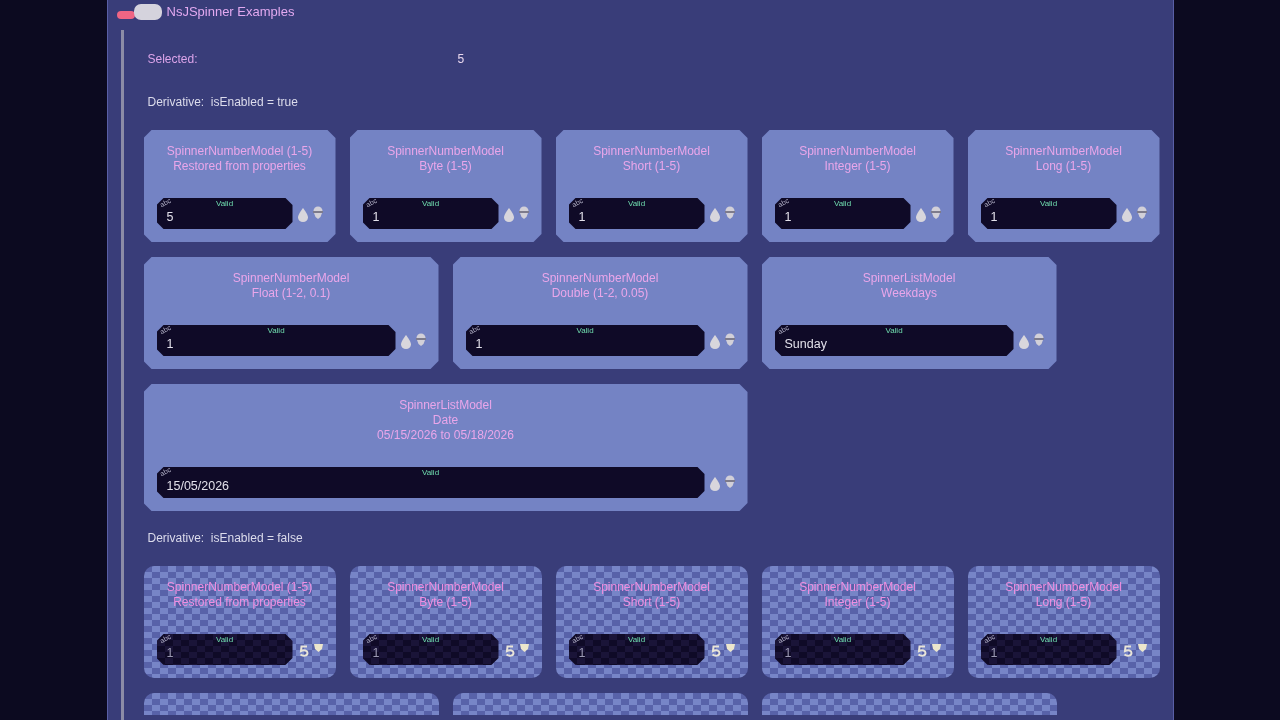 Image resolution: width=1280 pixels, height=720 pixels. I want to click on section-heading: Derivative: isEnabled = false, so click(224, 538).